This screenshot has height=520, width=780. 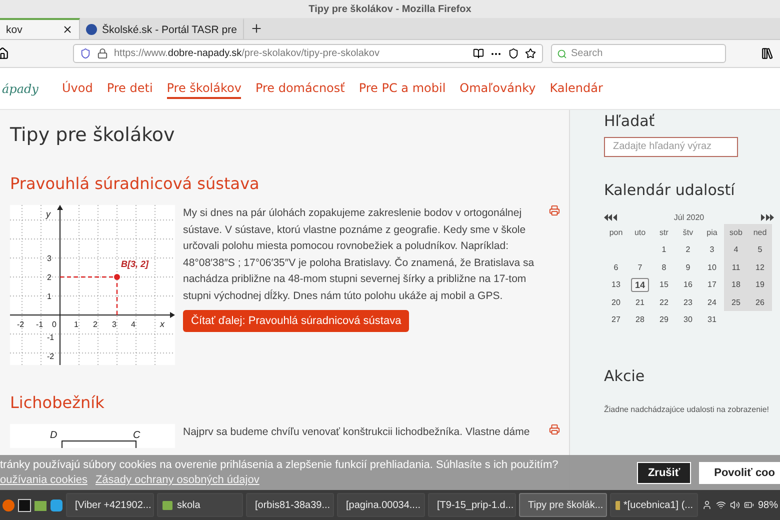 I want to click on article-text: Najprv sa budeme chvíľu venovať konštrukcii lichodbežníka. Vlastne dáme, so click(x=357, y=432).